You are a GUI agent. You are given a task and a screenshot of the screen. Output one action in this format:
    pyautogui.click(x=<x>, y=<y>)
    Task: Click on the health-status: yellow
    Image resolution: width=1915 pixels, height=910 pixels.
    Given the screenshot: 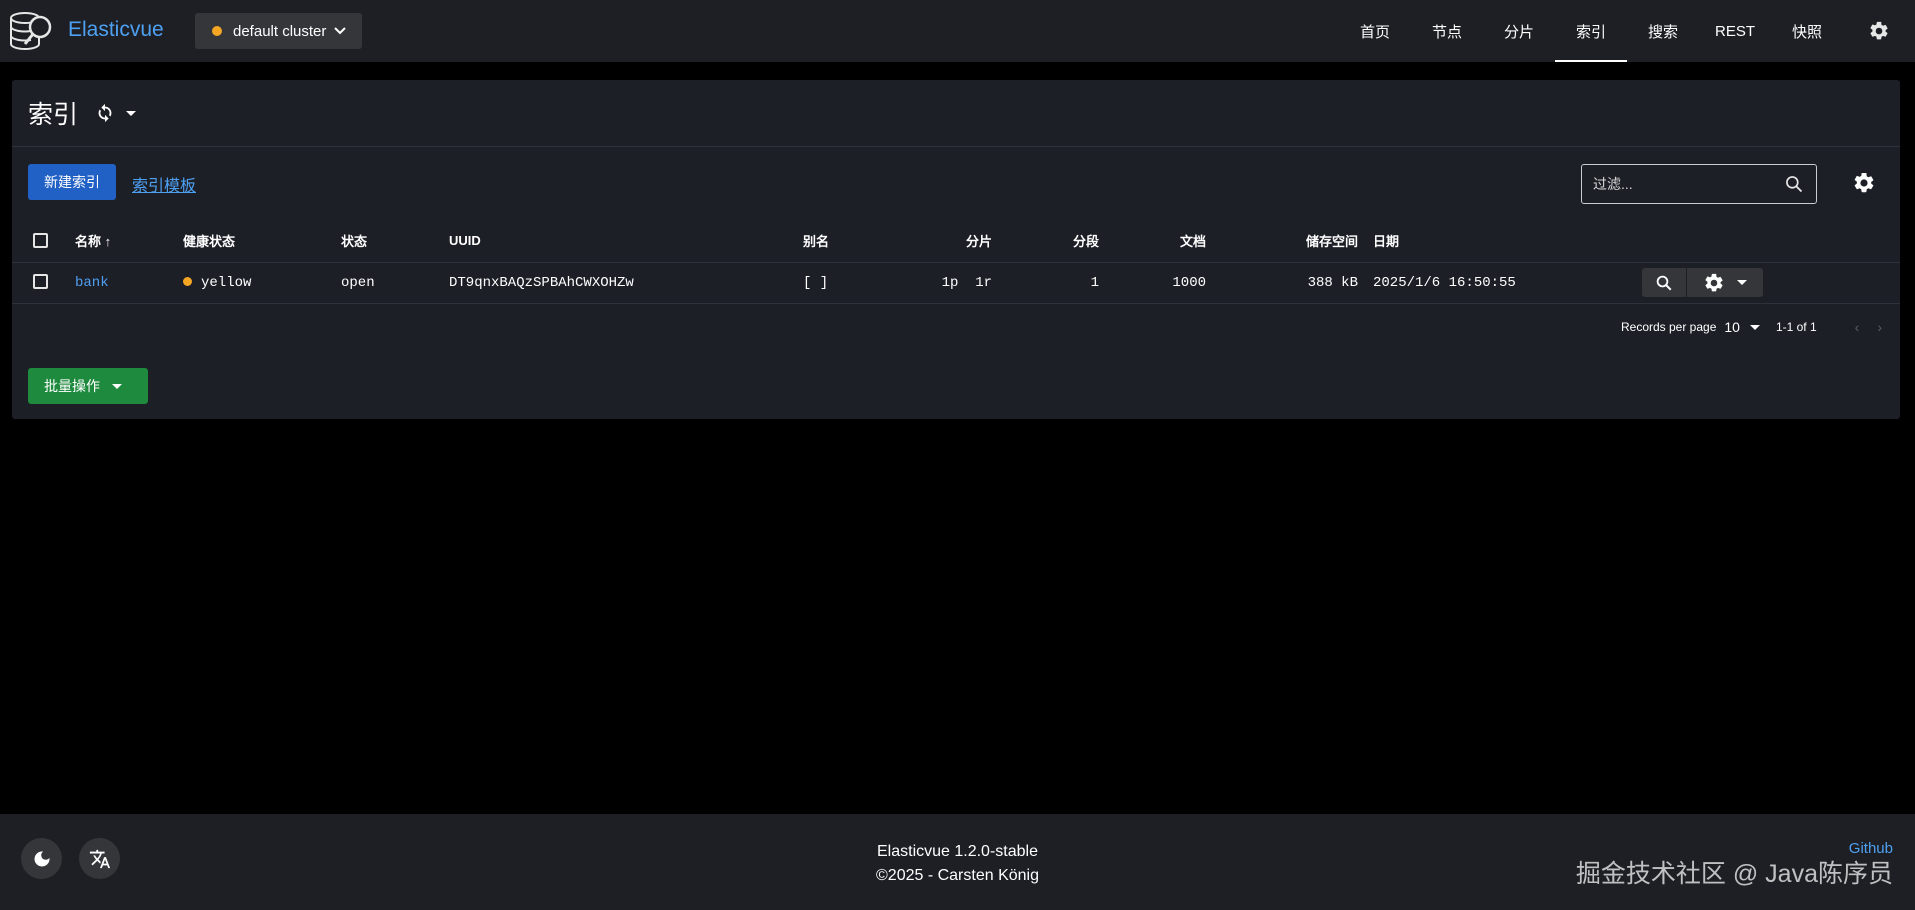 What is the action you would take?
    pyautogui.click(x=226, y=282)
    